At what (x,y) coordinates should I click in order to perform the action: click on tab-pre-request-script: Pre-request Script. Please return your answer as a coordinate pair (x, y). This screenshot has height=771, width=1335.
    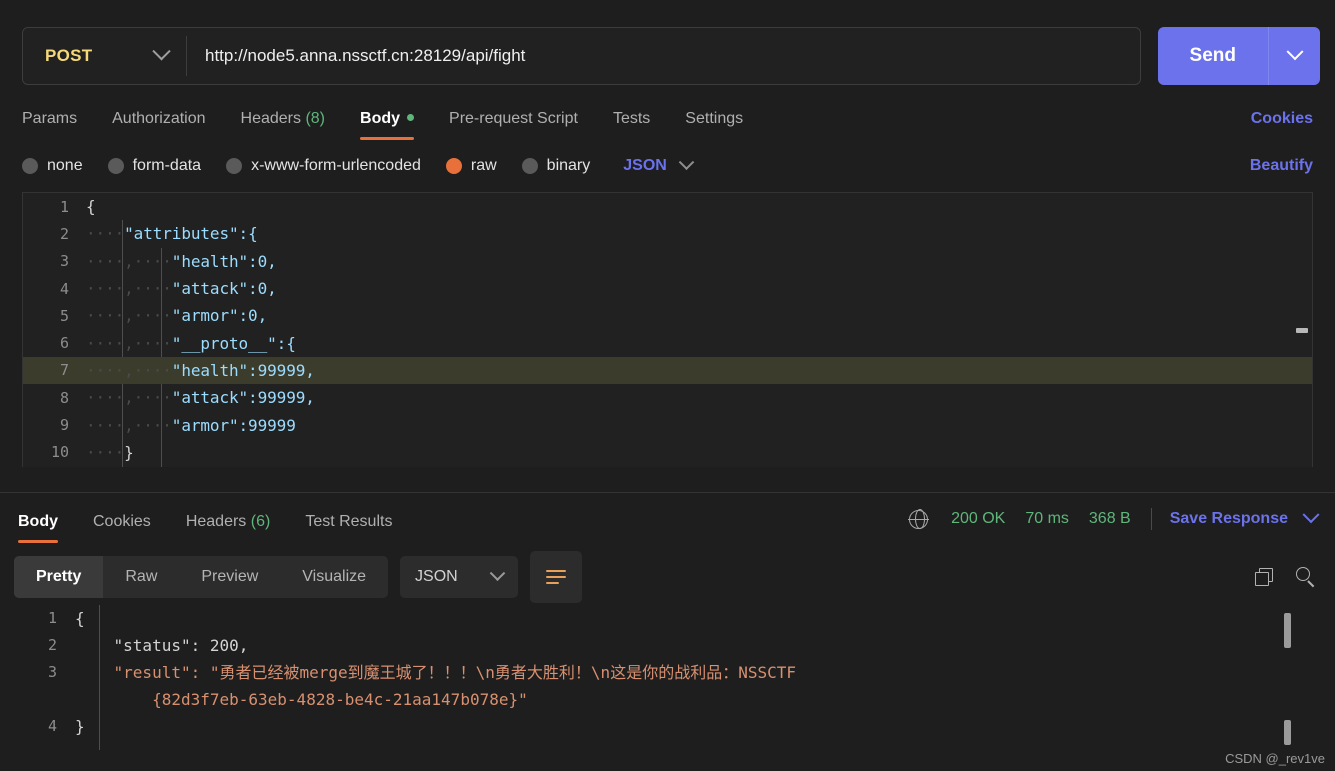
    Looking at the image, I should click on (513, 125).